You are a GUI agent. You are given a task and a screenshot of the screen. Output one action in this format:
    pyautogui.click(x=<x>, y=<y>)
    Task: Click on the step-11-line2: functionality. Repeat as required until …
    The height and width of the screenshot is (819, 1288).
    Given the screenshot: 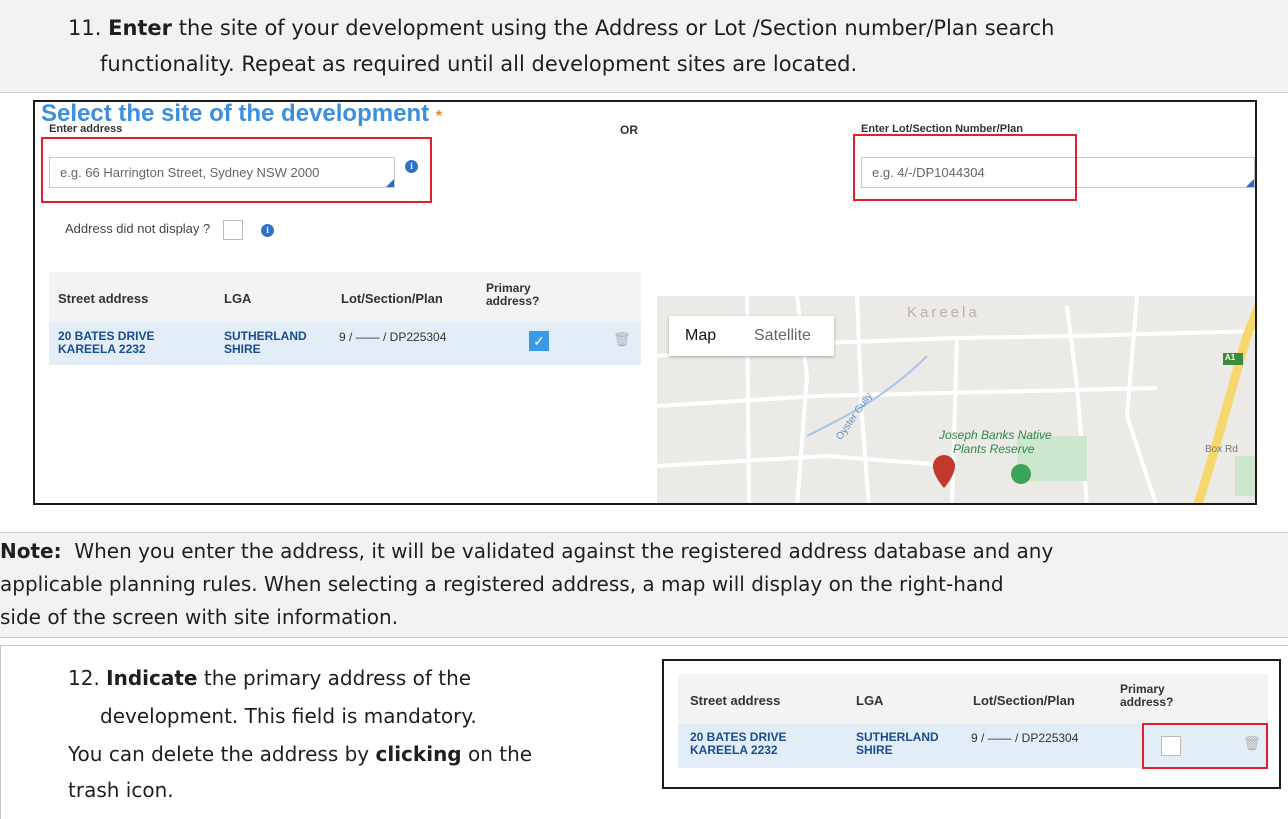 What is the action you would take?
    pyautogui.click(x=479, y=64)
    